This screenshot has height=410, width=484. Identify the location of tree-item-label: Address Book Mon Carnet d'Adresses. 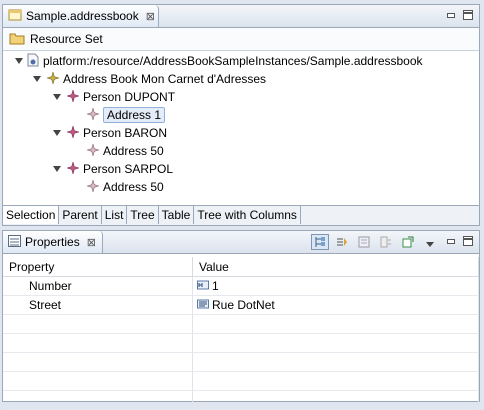
(165, 79).